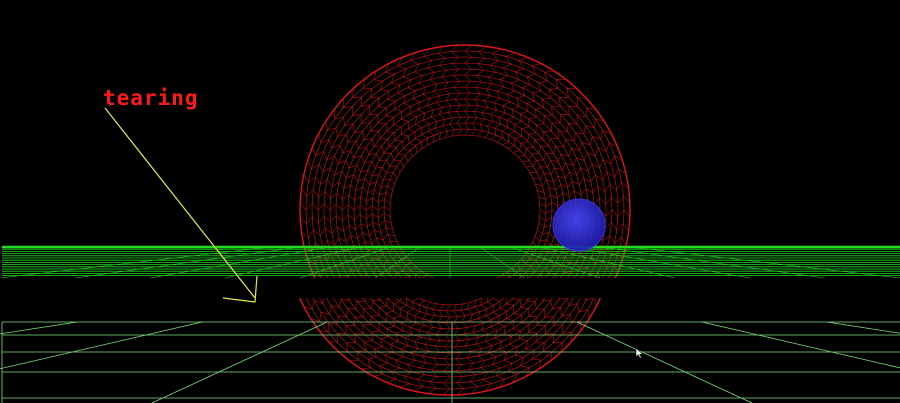 This screenshot has width=900, height=403. Describe the element at coordinates (639, 353) in the screenshot. I see `mouse-pointer-icon` at that location.